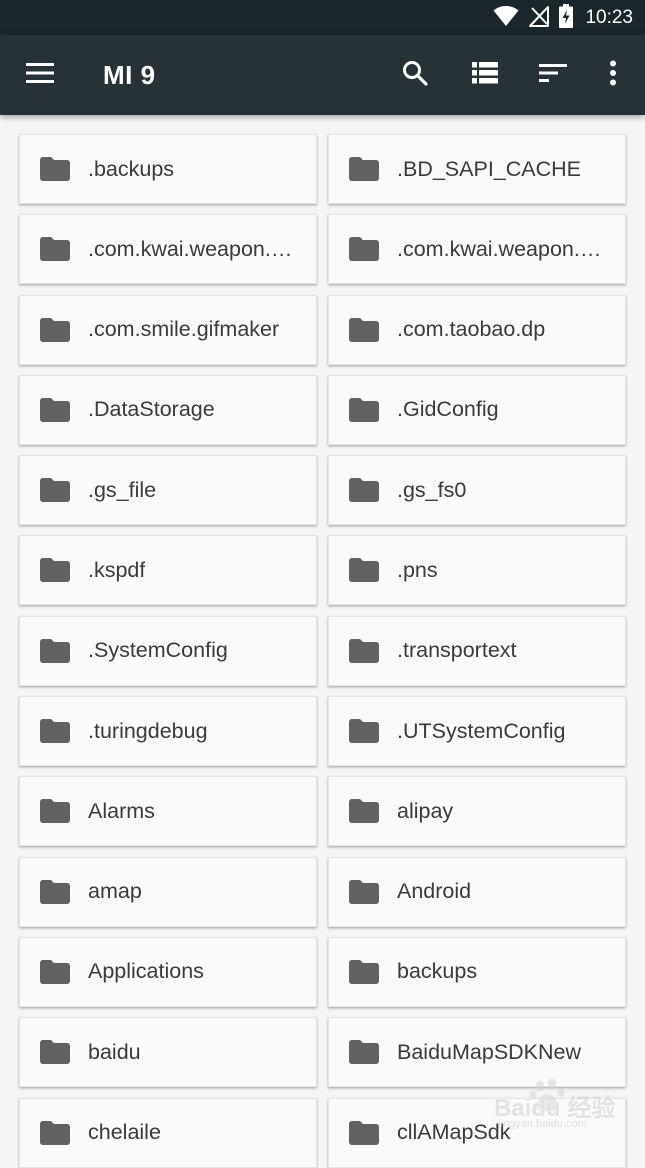 Image resolution: width=645 pixels, height=1168 pixels. Describe the element at coordinates (129, 75) in the screenshot. I see `toolbar-title: MI 9` at that location.